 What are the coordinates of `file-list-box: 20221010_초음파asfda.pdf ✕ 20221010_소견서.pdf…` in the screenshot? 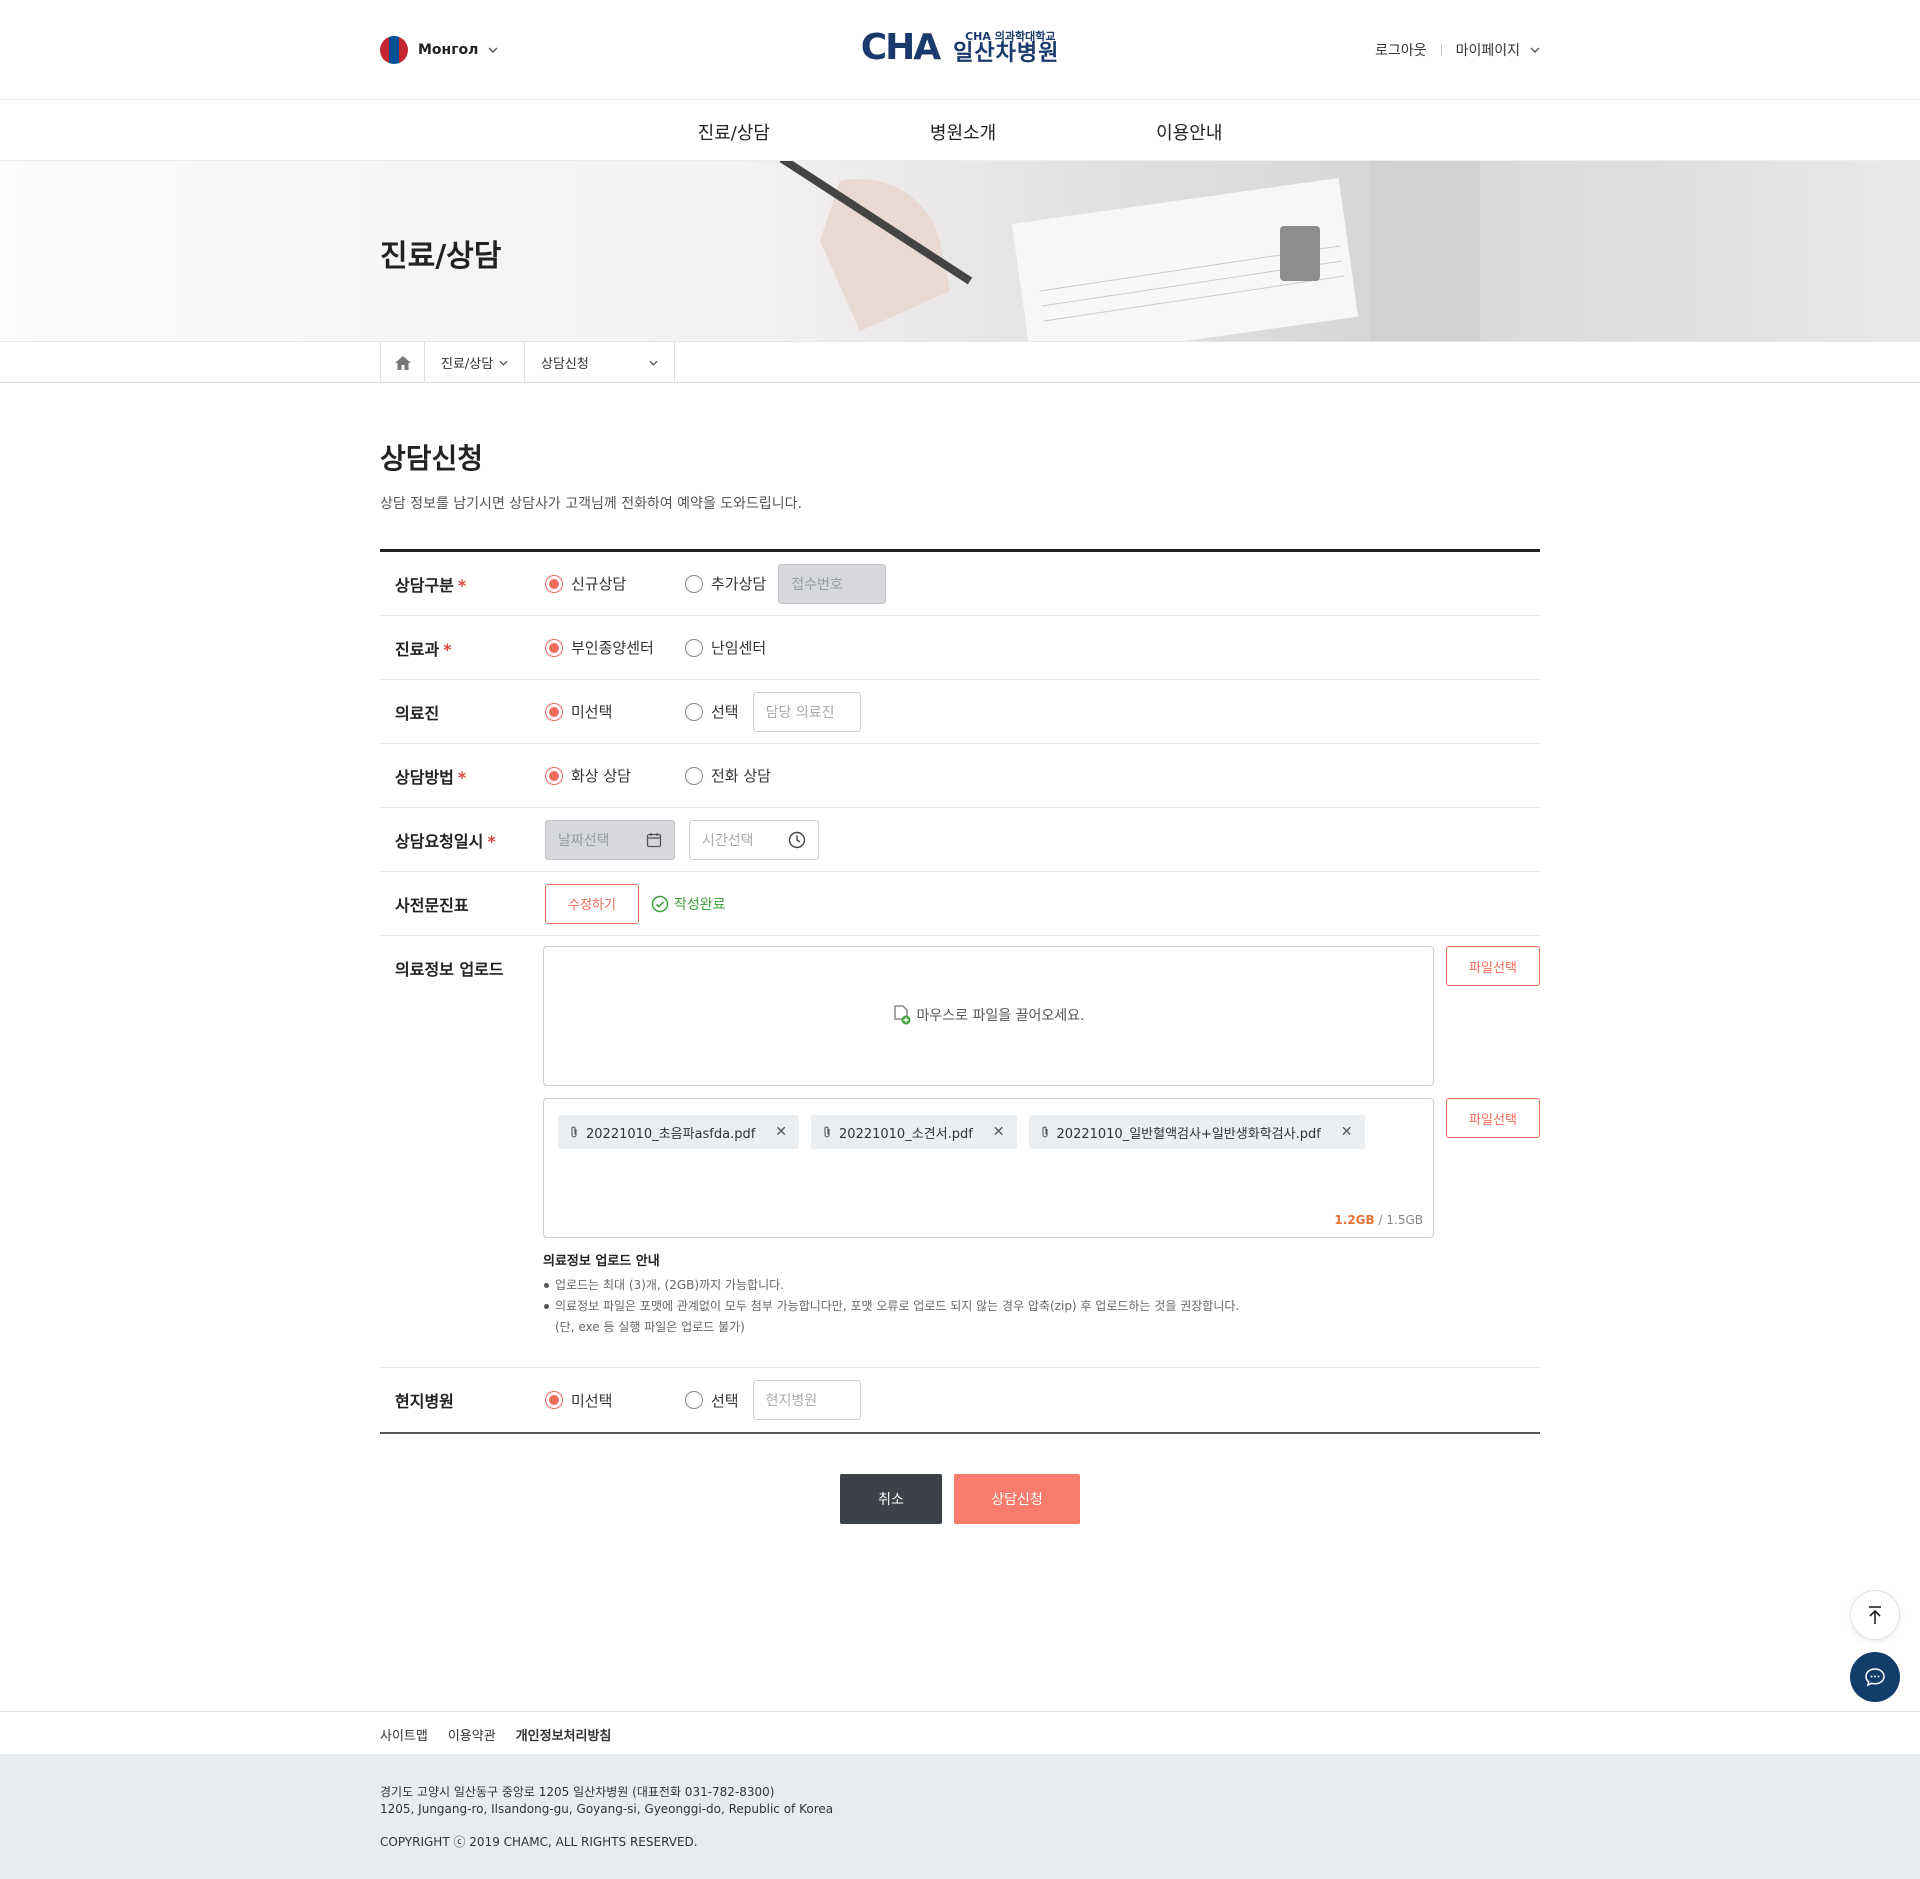 It's located at (988, 1168).